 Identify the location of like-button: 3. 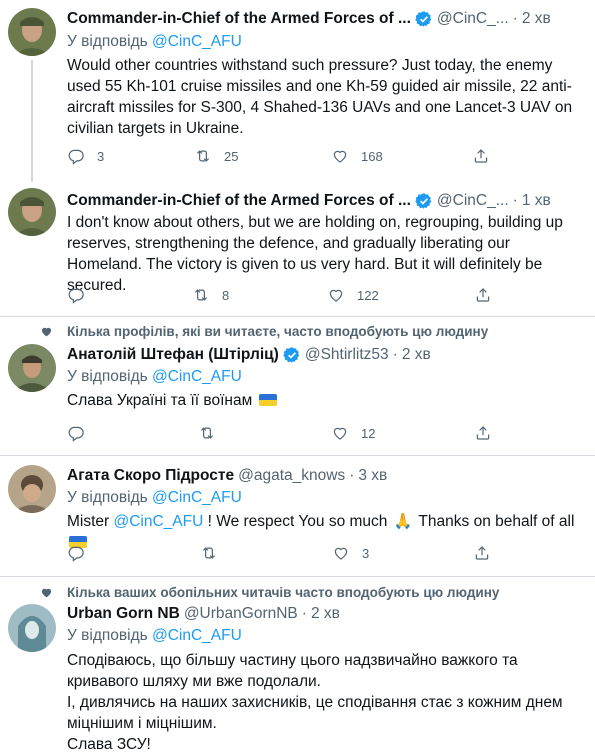
(350, 553).